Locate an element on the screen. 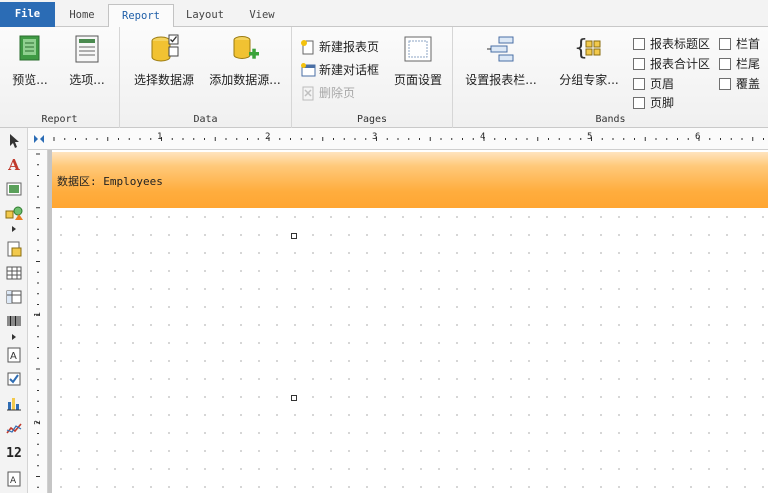 Image resolution: width=768 pixels, height=493 pixels. matrix-icon is located at coordinates (14, 297).